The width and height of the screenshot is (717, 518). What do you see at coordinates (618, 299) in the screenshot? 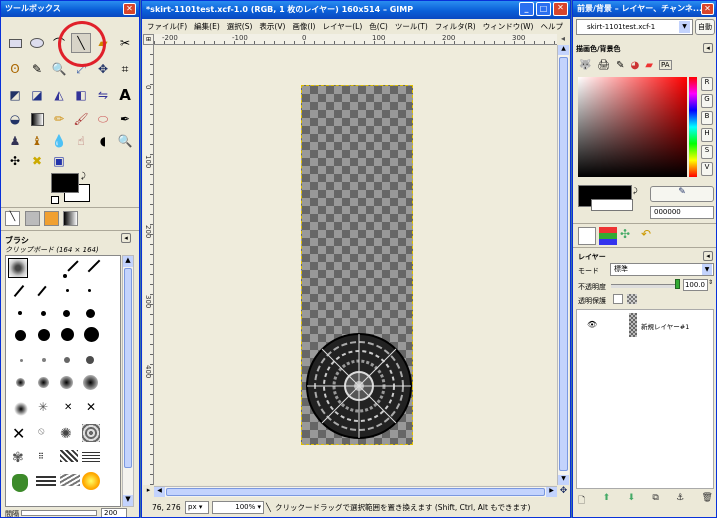
I see `lock-alpha-checkbox` at bounding box center [618, 299].